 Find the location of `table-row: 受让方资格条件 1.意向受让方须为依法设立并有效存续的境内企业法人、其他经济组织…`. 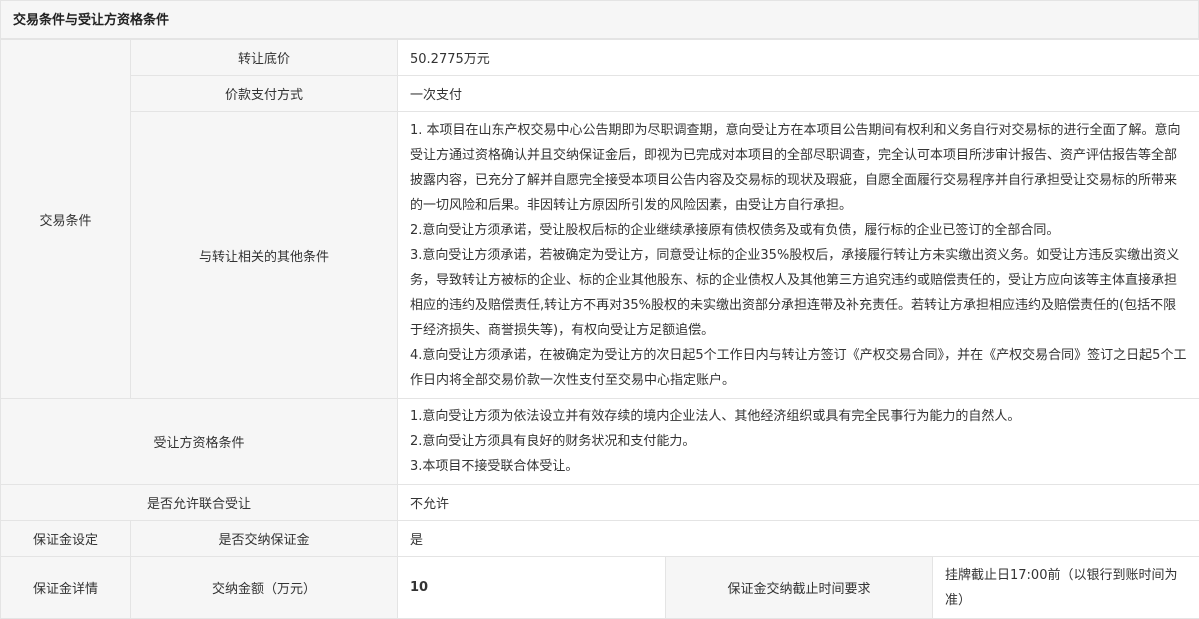

table-row: 受让方资格条件 1.意向受让方须为依法设立并有效存续的境内企业法人、其他经济组织… is located at coordinates (599, 441).